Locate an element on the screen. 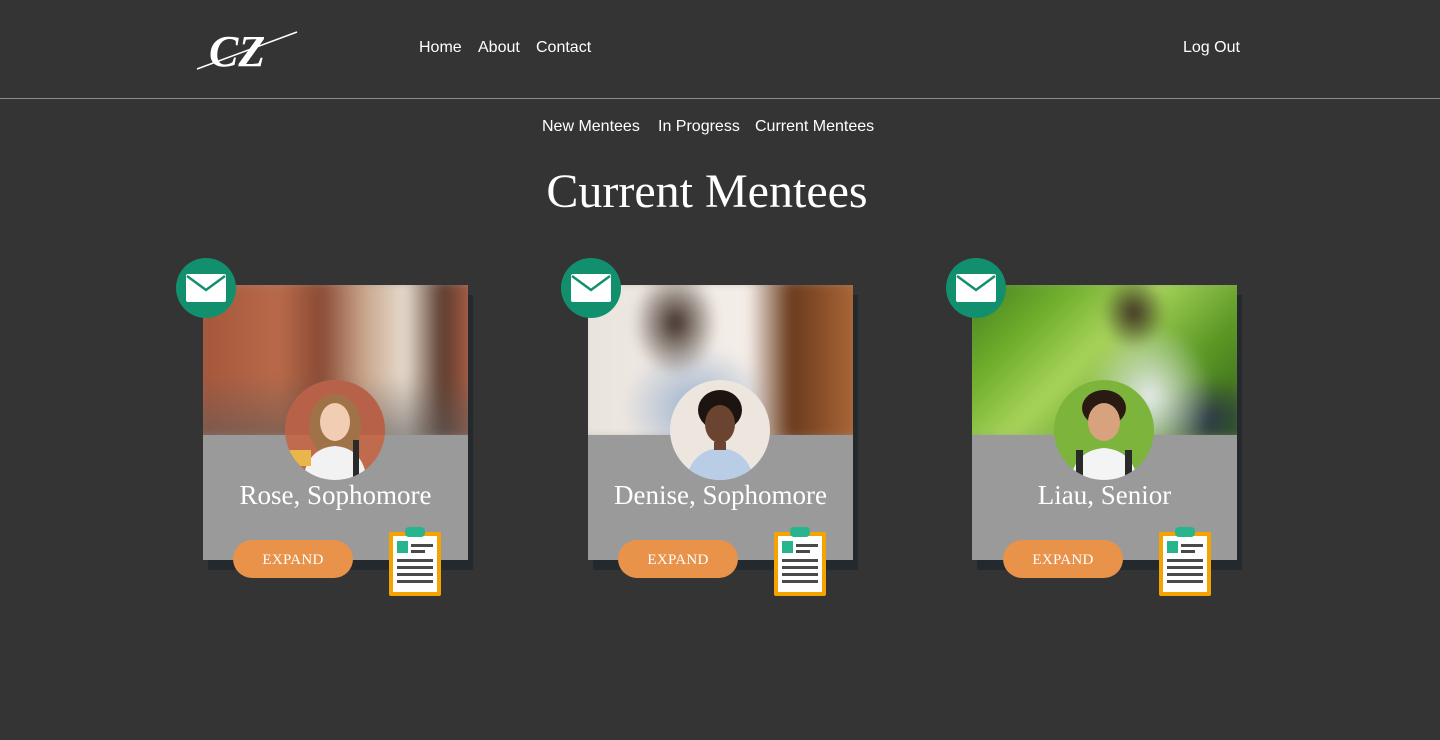  mentee-name: Liau, Senior is located at coordinates (1104, 495).